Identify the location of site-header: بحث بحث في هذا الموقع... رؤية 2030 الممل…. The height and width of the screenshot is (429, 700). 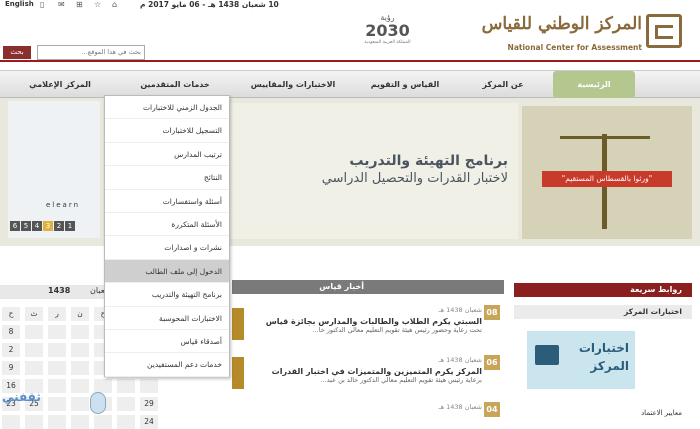
(350, 35).